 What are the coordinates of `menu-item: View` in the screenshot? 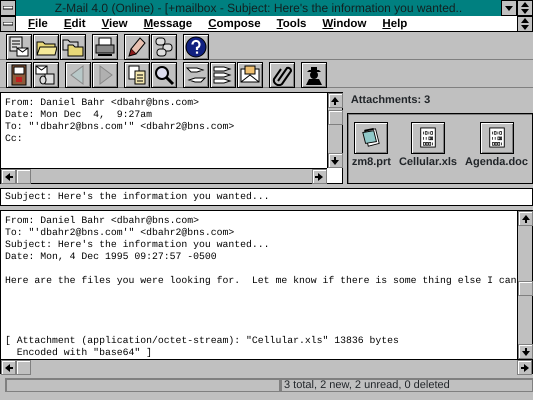 It's located at (115, 23).